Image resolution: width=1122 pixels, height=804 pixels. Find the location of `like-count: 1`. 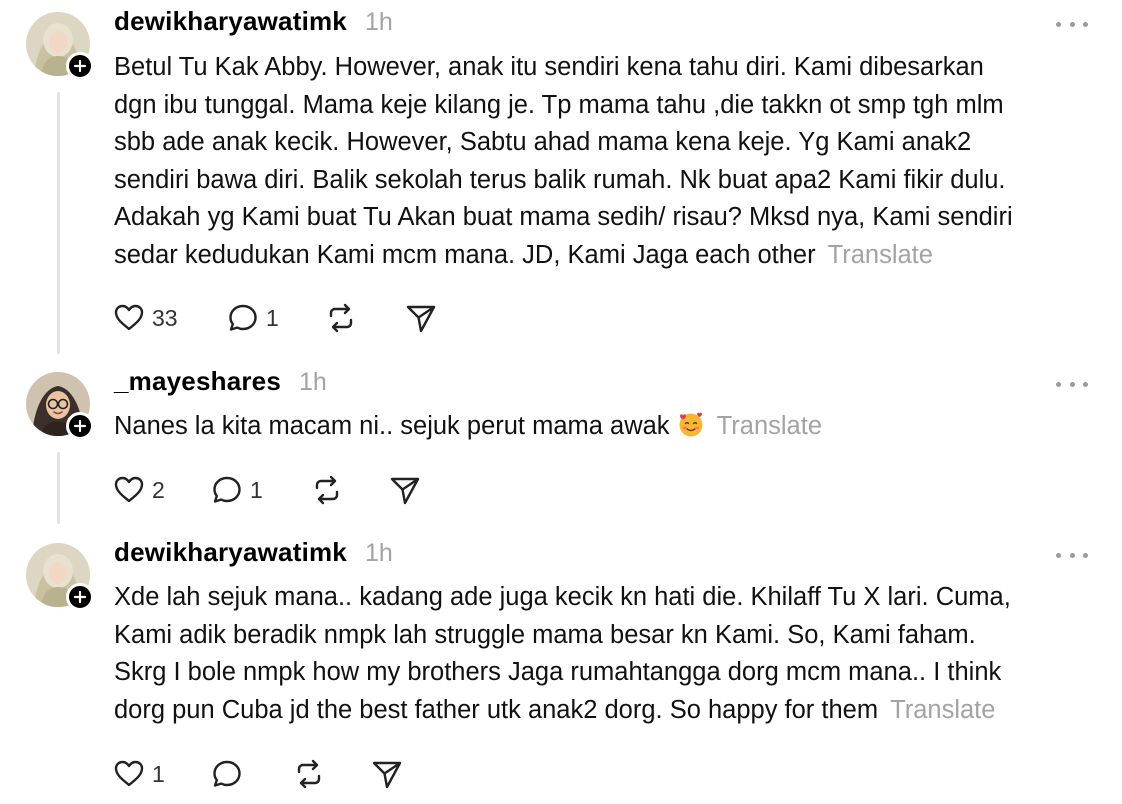

like-count: 1 is located at coordinates (158, 773).